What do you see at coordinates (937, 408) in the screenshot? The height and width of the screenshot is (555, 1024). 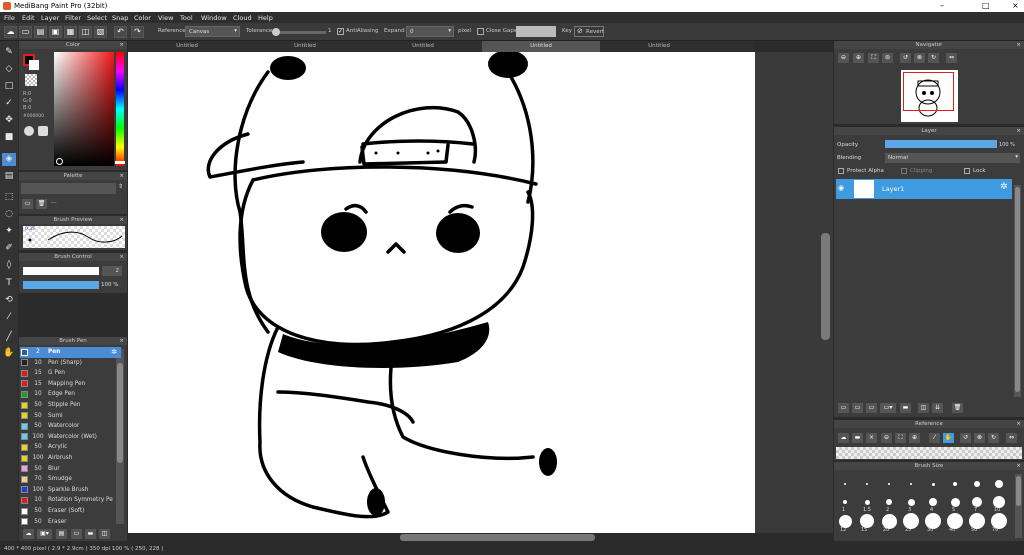 I see `merge-down-icon: ⇊` at bounding box center [937, 408].